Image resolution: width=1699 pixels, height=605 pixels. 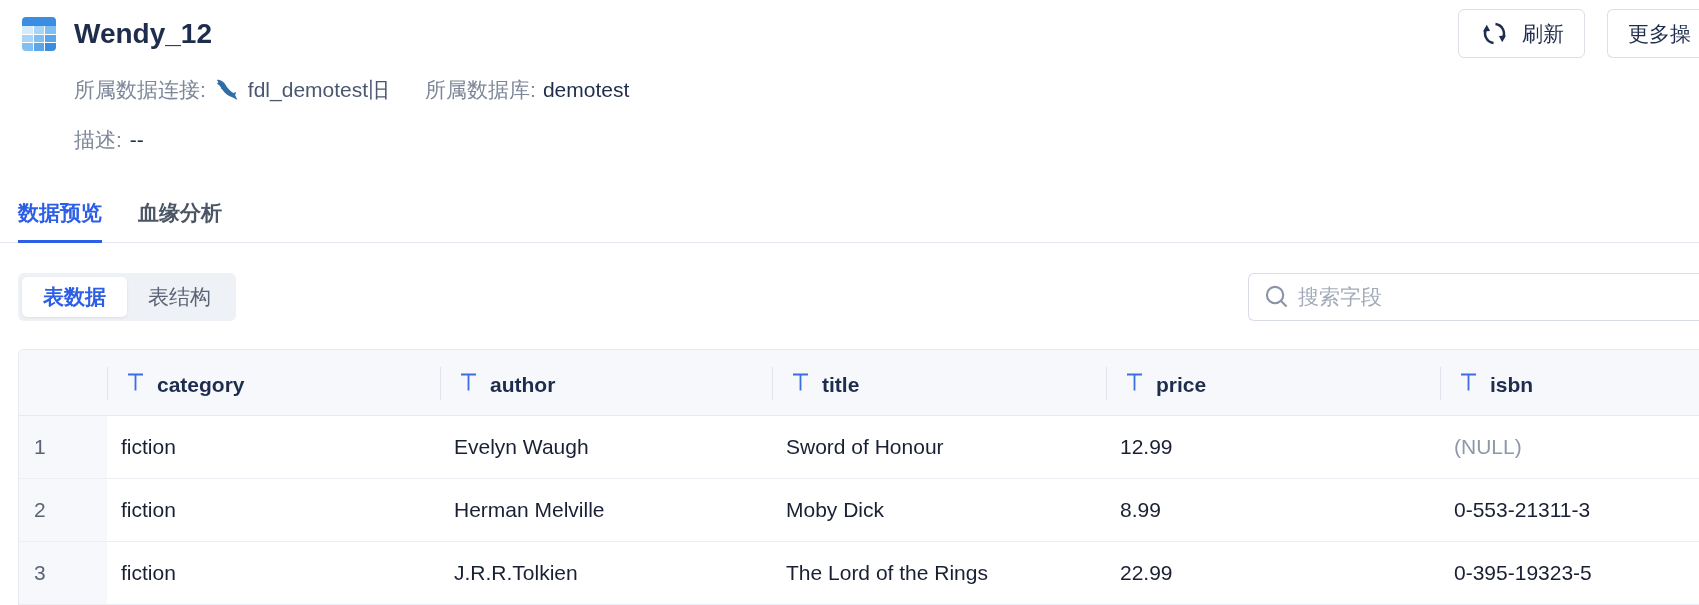 I want to click on search-icon, so click(x=1276, y=296).